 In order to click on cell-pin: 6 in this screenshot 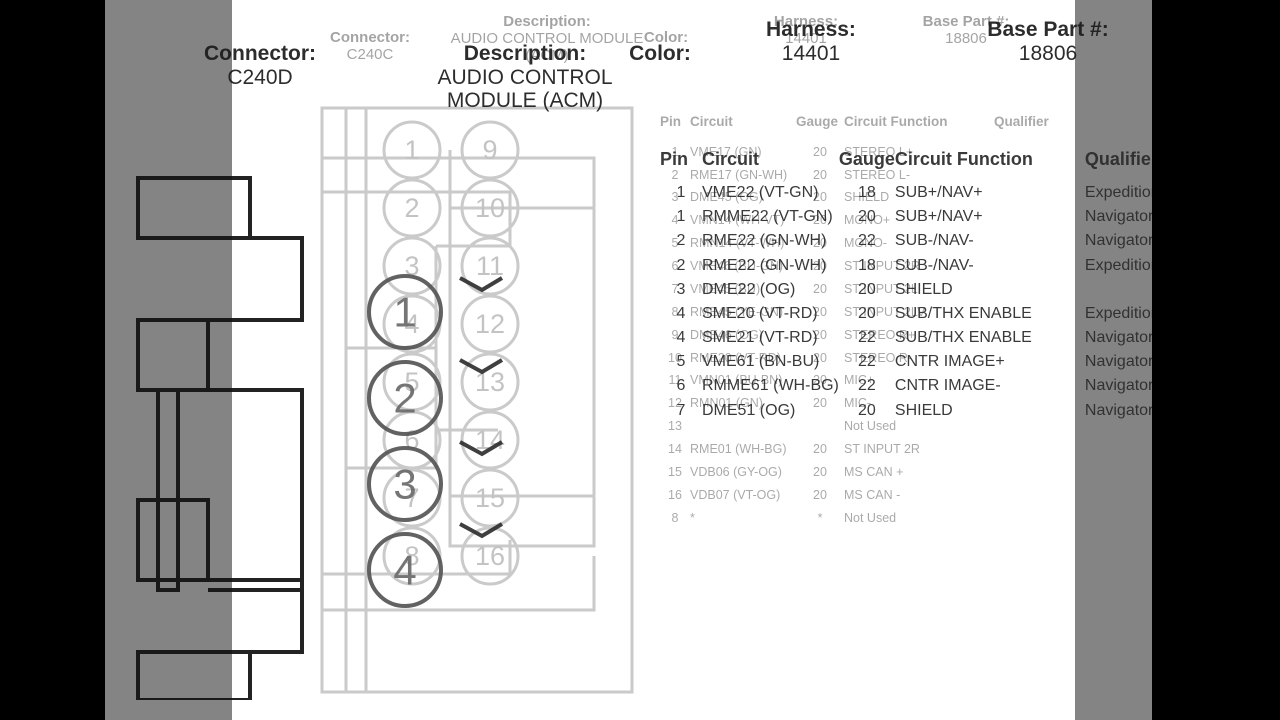, I will do `click(681, 386)`.